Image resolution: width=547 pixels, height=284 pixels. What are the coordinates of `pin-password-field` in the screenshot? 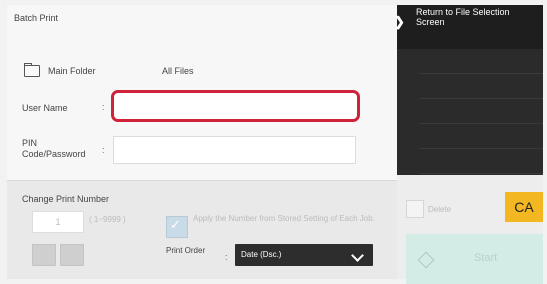 It's located at (234, 150).